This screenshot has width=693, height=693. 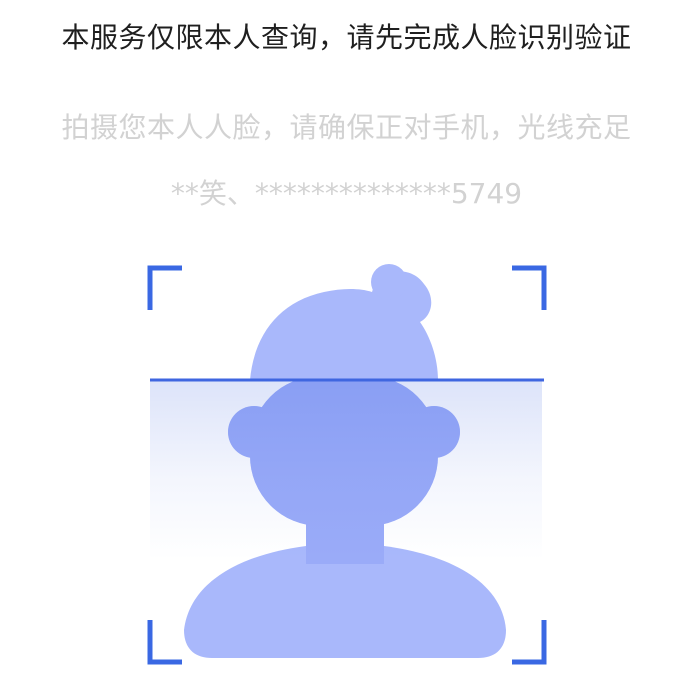 I want to click on masked-identity: **笑、**************5749, so click(x=346, y=193).